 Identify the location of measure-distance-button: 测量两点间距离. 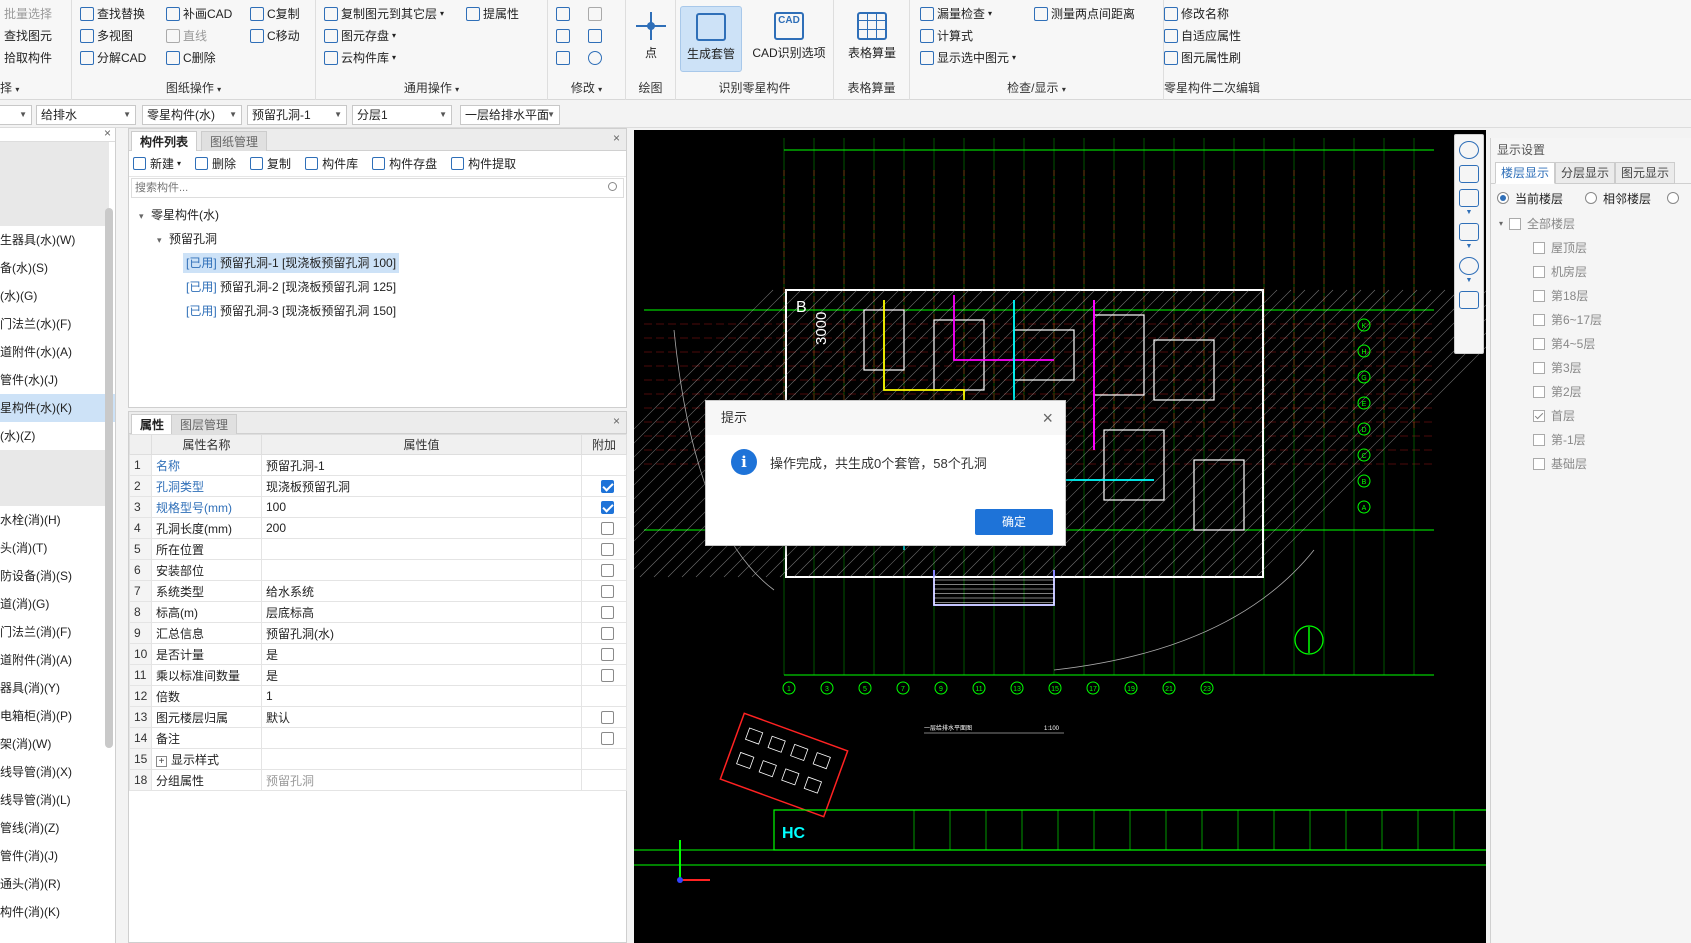
(1084, 14).